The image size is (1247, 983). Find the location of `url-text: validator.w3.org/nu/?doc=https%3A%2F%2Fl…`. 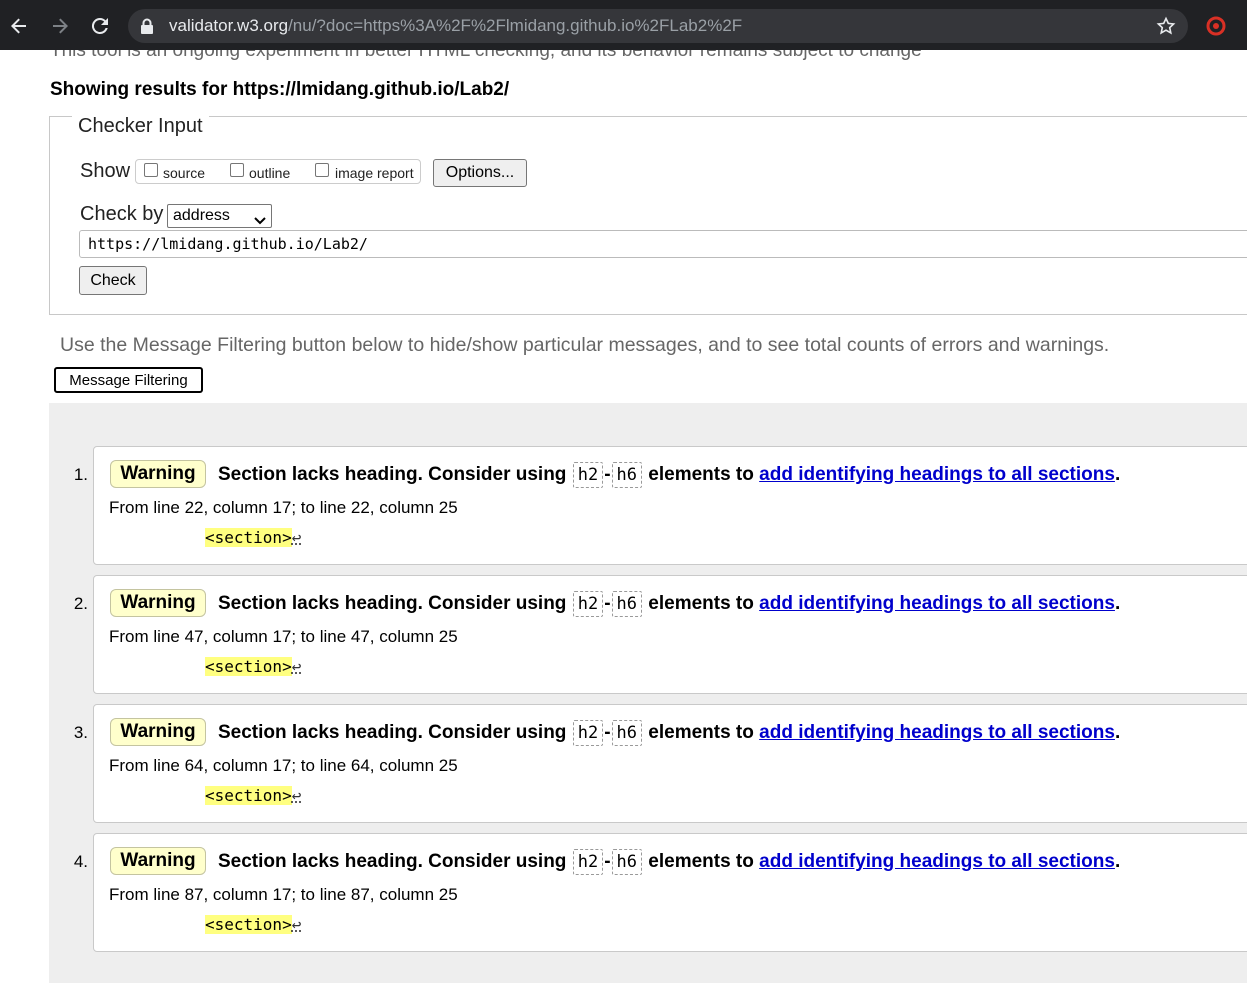

url-text: validator.w3.org/nu/?doc=https%3A%2F%2Fl… is located at coordinates (455, 26).